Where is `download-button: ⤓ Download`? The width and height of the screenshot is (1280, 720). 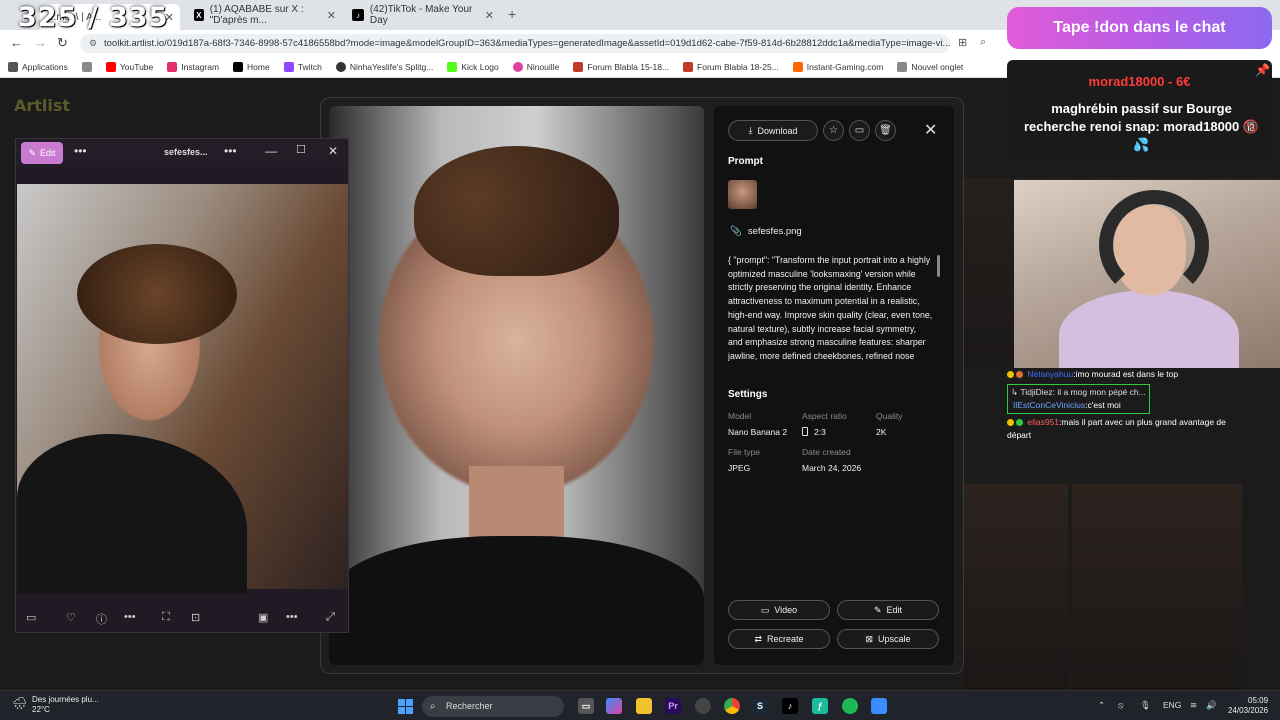 download-button: ⤓ Download is located at coordinates (773, 130).